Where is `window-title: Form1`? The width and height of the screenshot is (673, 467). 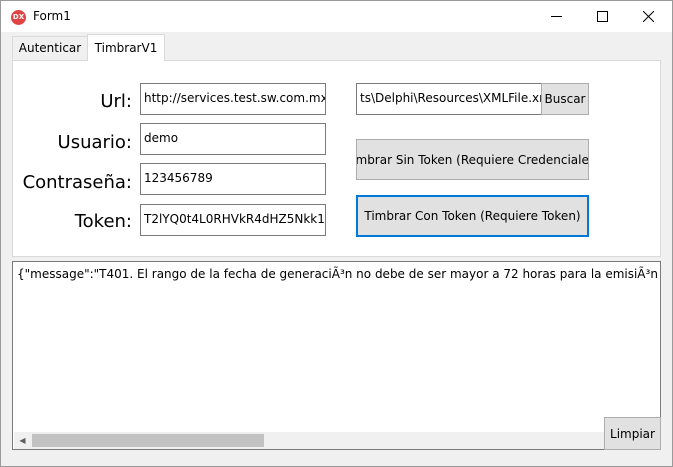 window-title: Form1 is located at coordinates (52, 16).